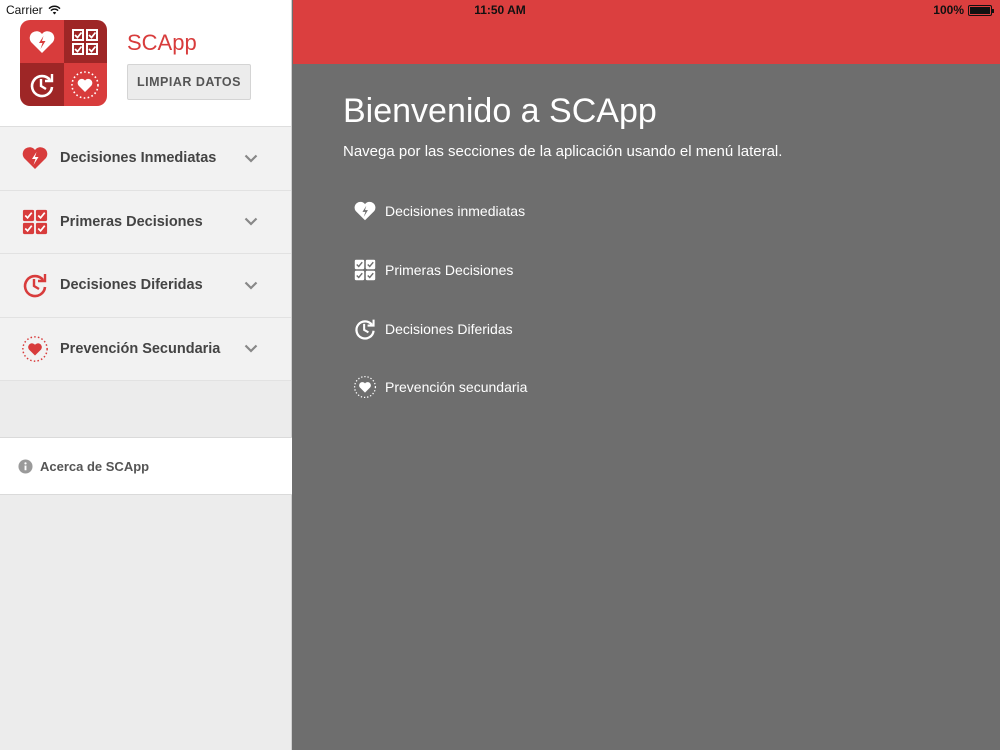  What do you see at coordinates (138, 158) in the screenshot?
I see `menu-item-label: Decisiones Inmediatas` at bounding box center [138, 158].